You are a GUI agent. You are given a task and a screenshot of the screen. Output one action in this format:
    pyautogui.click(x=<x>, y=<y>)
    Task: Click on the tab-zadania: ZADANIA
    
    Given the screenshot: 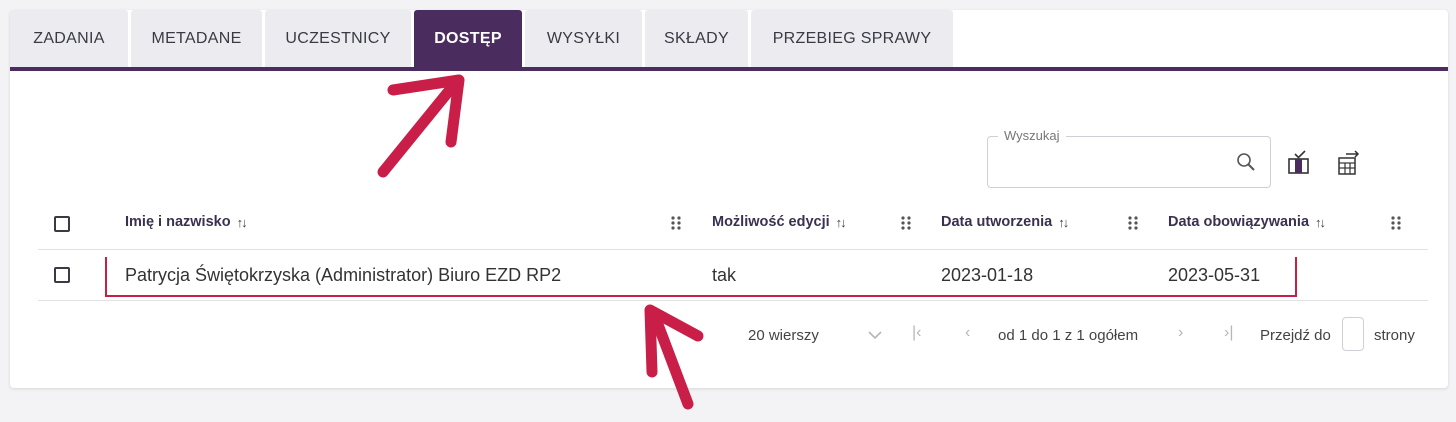 What is the action you would take?
    pyautogui.click(x=69, y=38)
    